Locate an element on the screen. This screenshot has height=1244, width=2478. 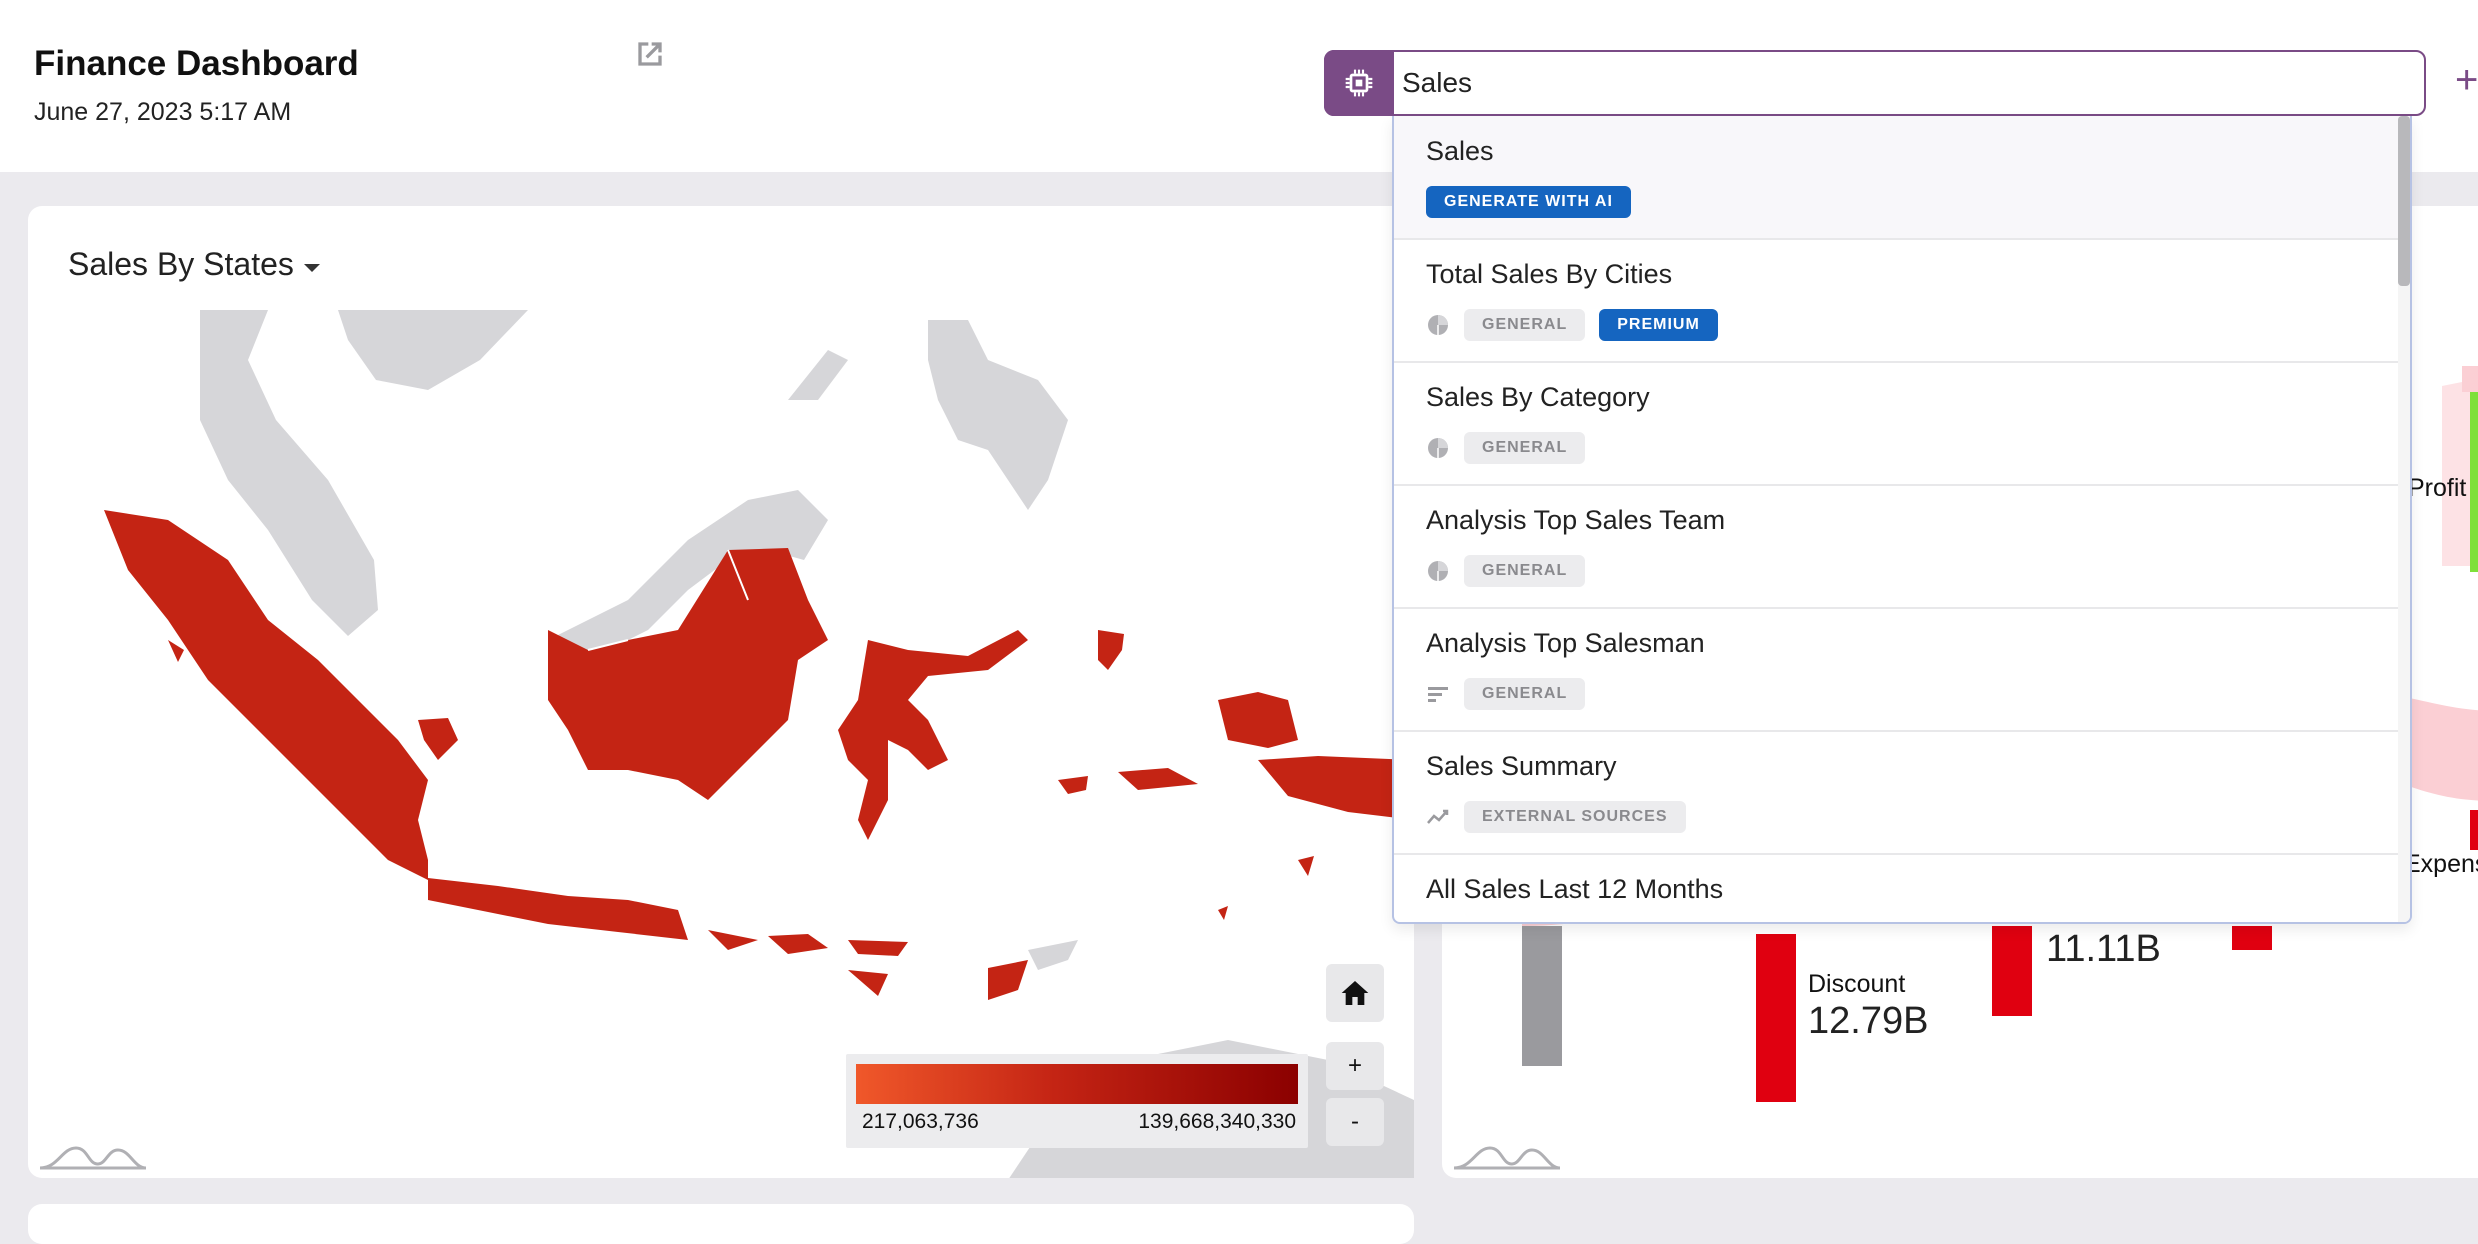
sankey-value-other: 11.11B is located at coordinates (2103, 949).